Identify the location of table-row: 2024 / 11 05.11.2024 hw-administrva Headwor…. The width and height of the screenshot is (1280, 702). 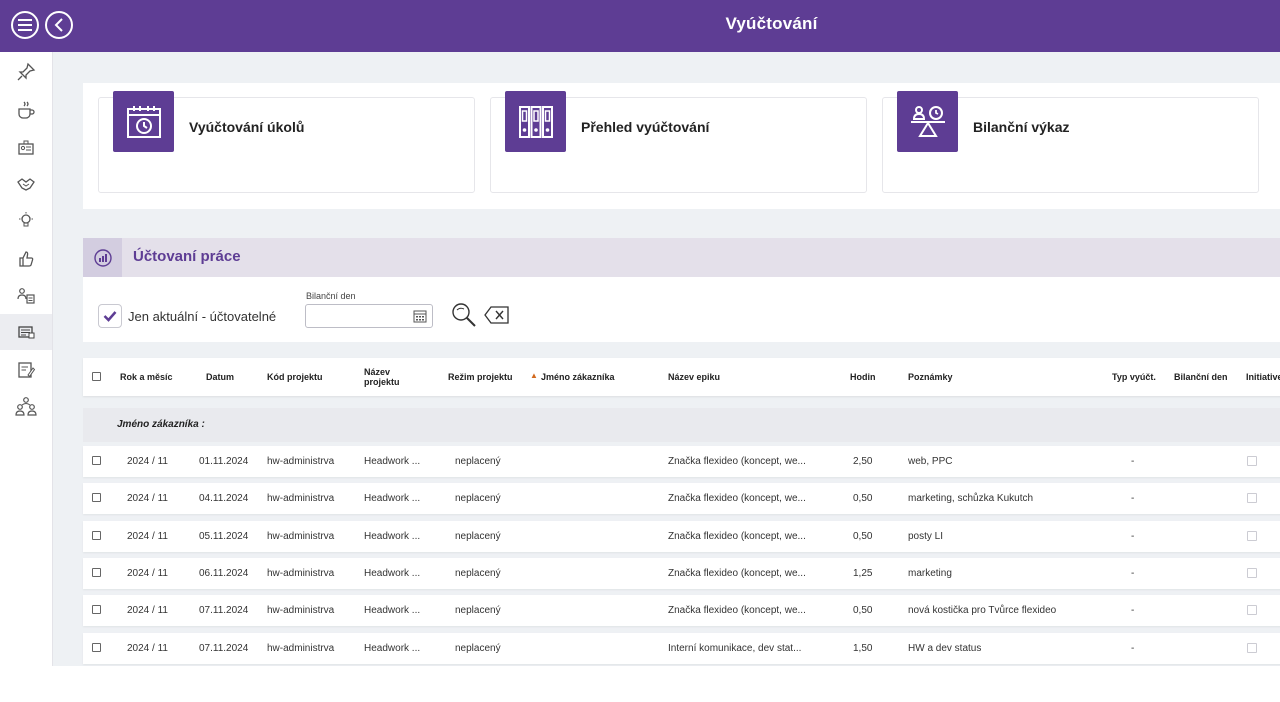
(681, 536).